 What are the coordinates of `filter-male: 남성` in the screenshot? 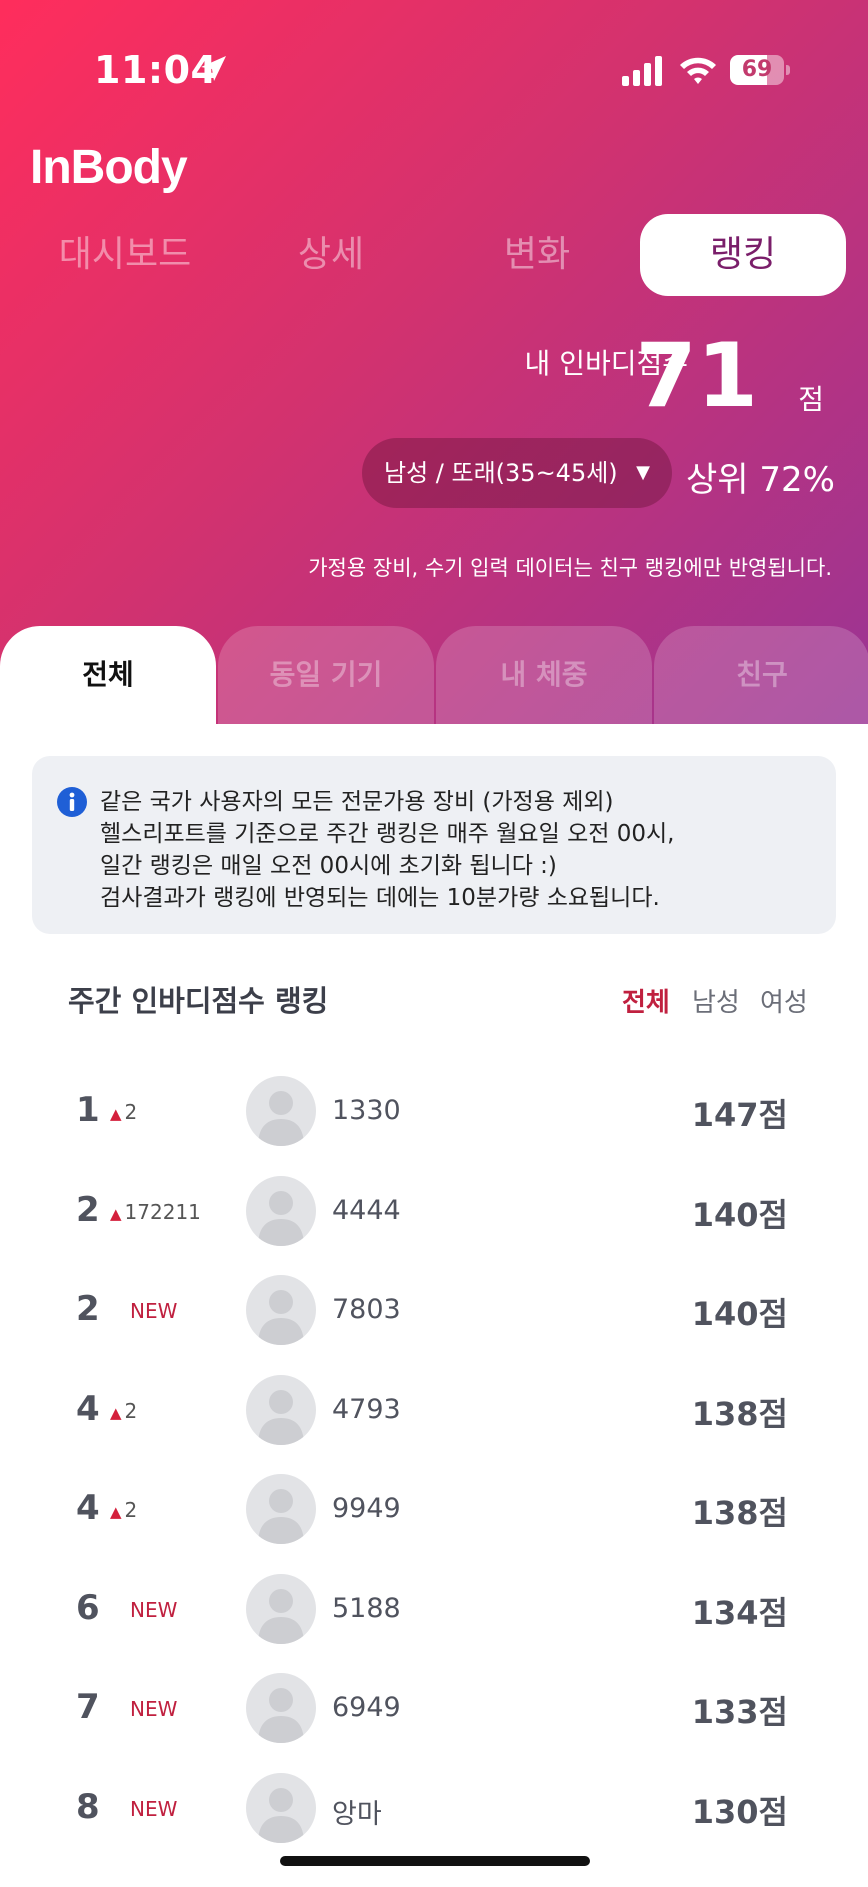 It's located at (716, 1000).